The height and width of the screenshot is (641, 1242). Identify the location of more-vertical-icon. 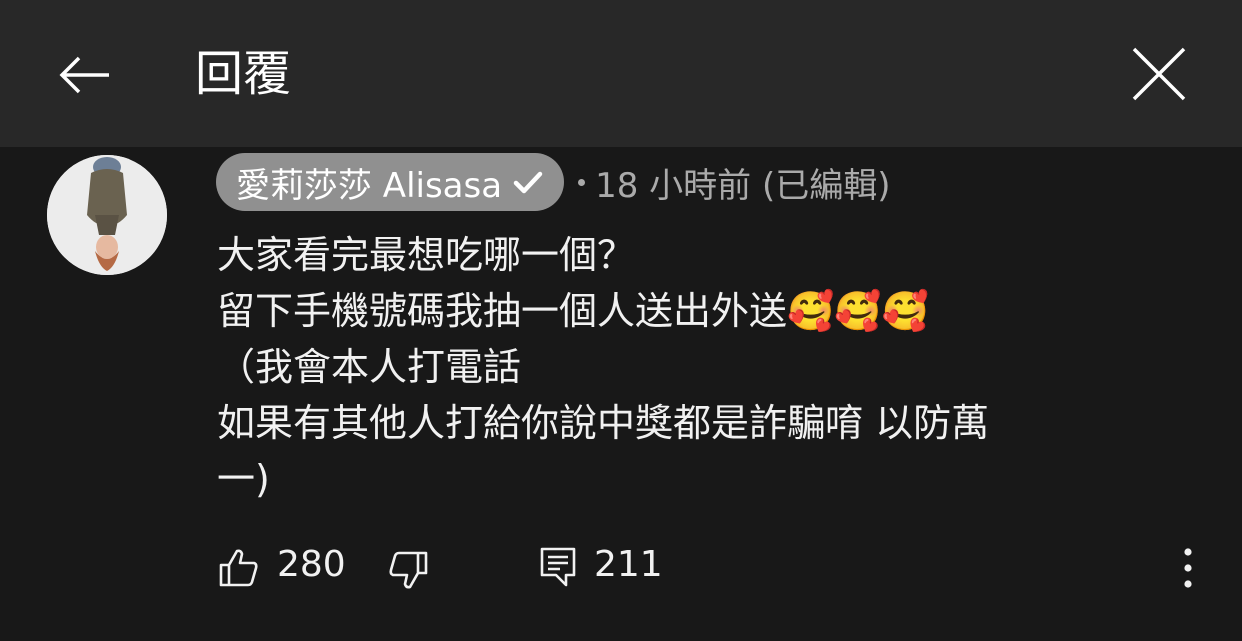
(1188, 568).